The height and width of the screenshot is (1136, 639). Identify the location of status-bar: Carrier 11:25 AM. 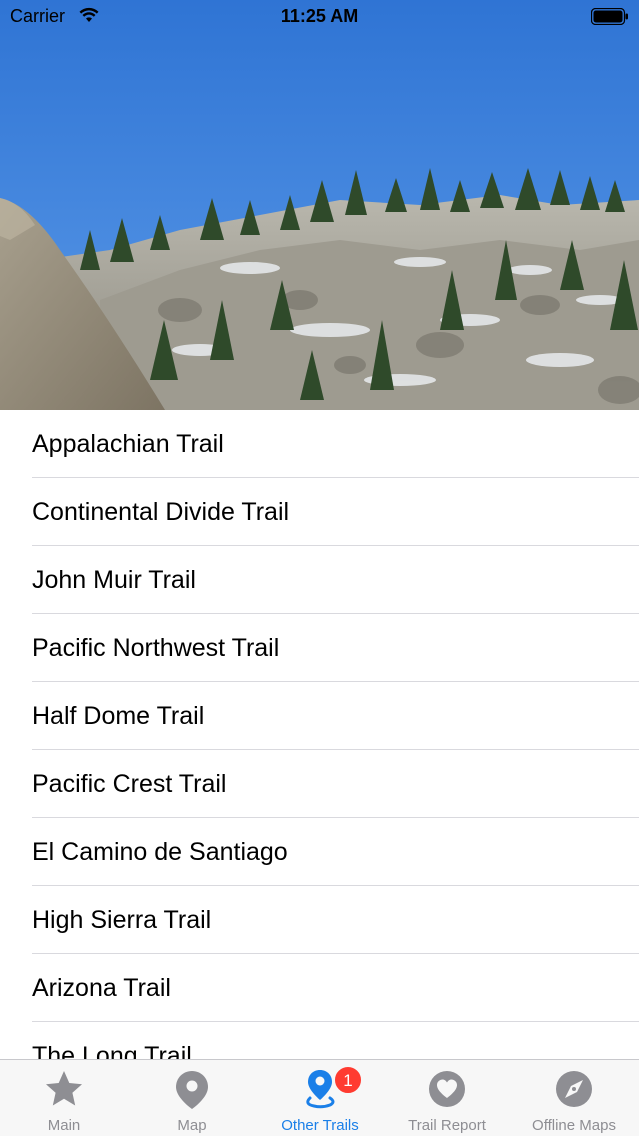
(319, 17).